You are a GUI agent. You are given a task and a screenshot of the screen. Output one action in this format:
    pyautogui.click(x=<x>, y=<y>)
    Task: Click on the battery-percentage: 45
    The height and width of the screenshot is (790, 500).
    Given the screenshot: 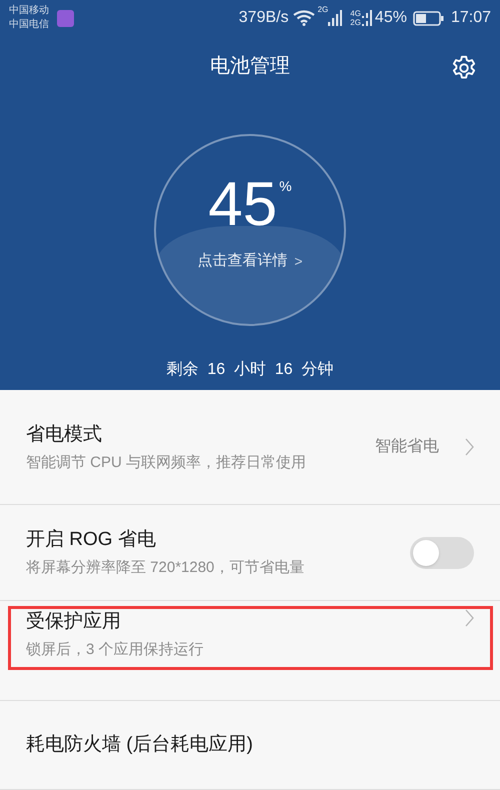 What is the action you would take?
    pyautogui.click(x=243, y=205)
    